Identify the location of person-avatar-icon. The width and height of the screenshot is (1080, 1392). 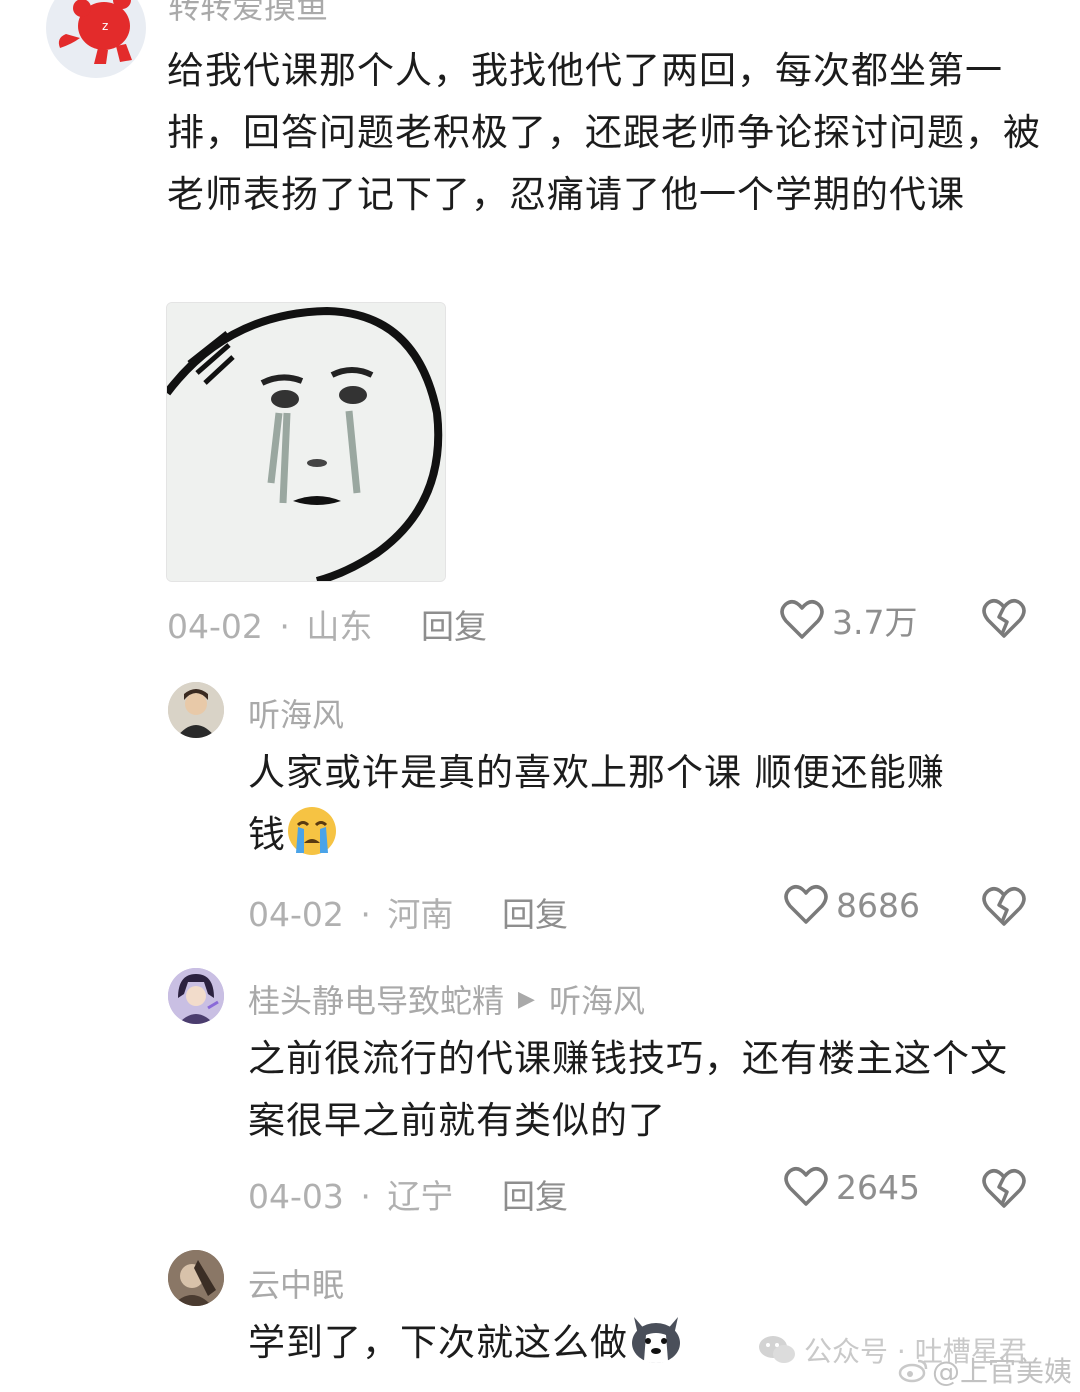
(196, 710).